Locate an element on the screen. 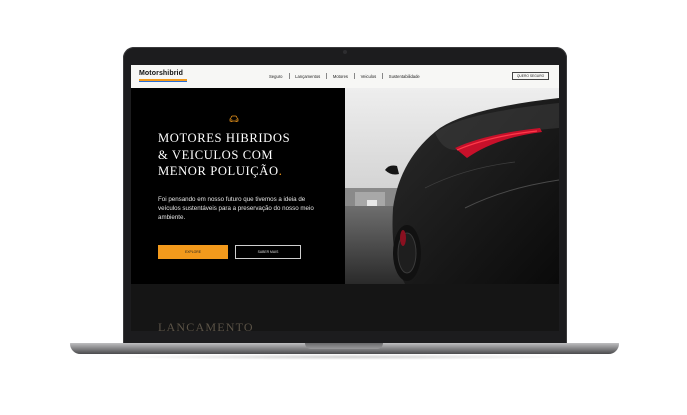 This screenshot has width=687, height=415. car-icon is located at coordinates (234, 118).